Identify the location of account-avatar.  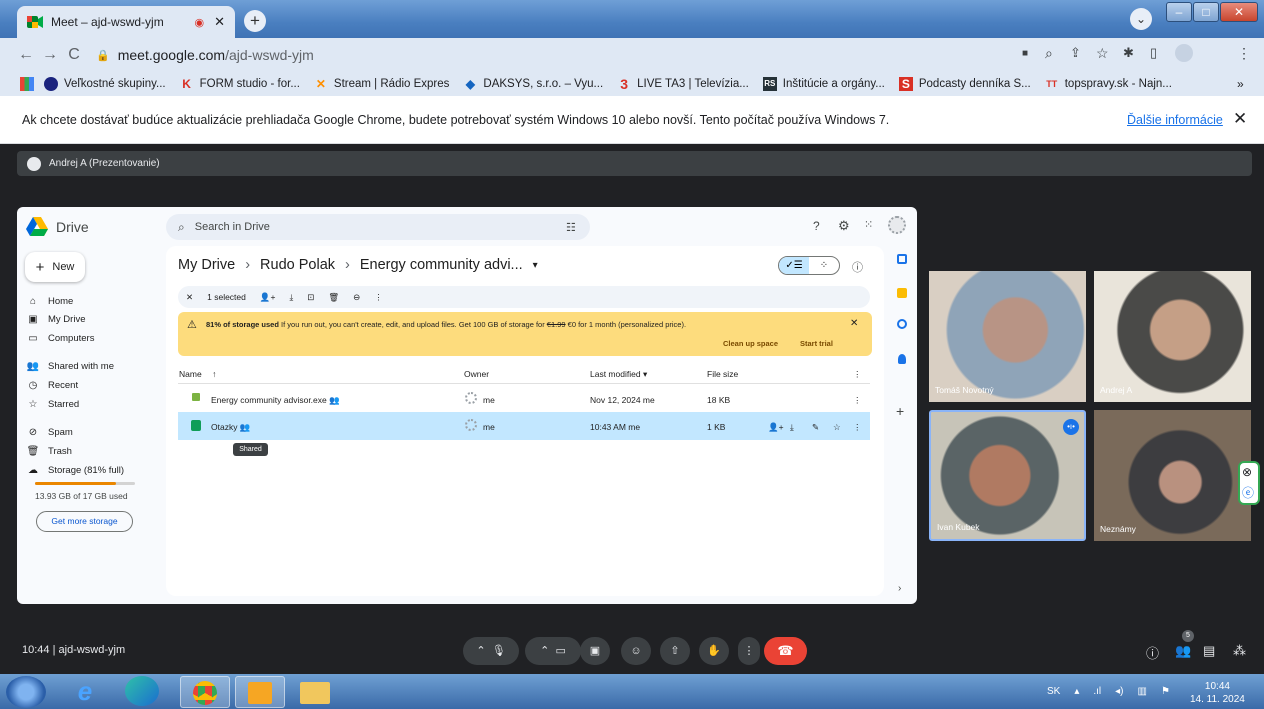
(897, 225).